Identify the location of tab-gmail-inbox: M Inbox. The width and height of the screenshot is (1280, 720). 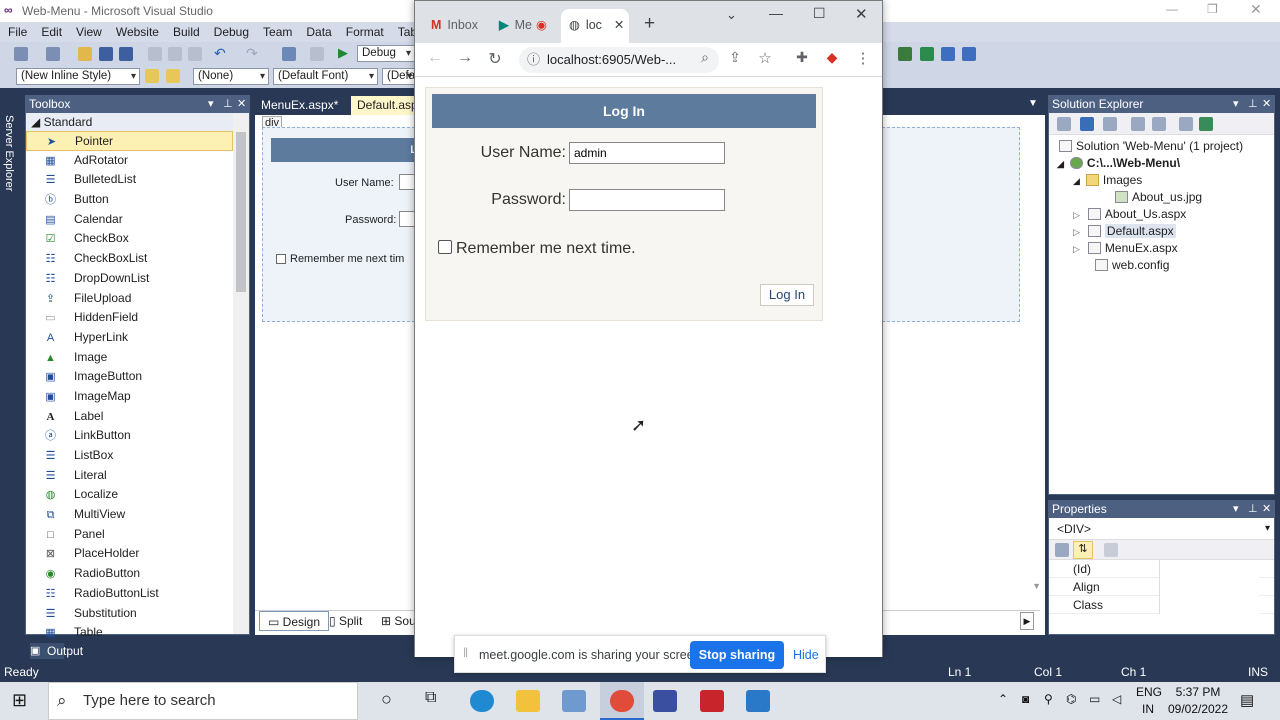
(455, 26).